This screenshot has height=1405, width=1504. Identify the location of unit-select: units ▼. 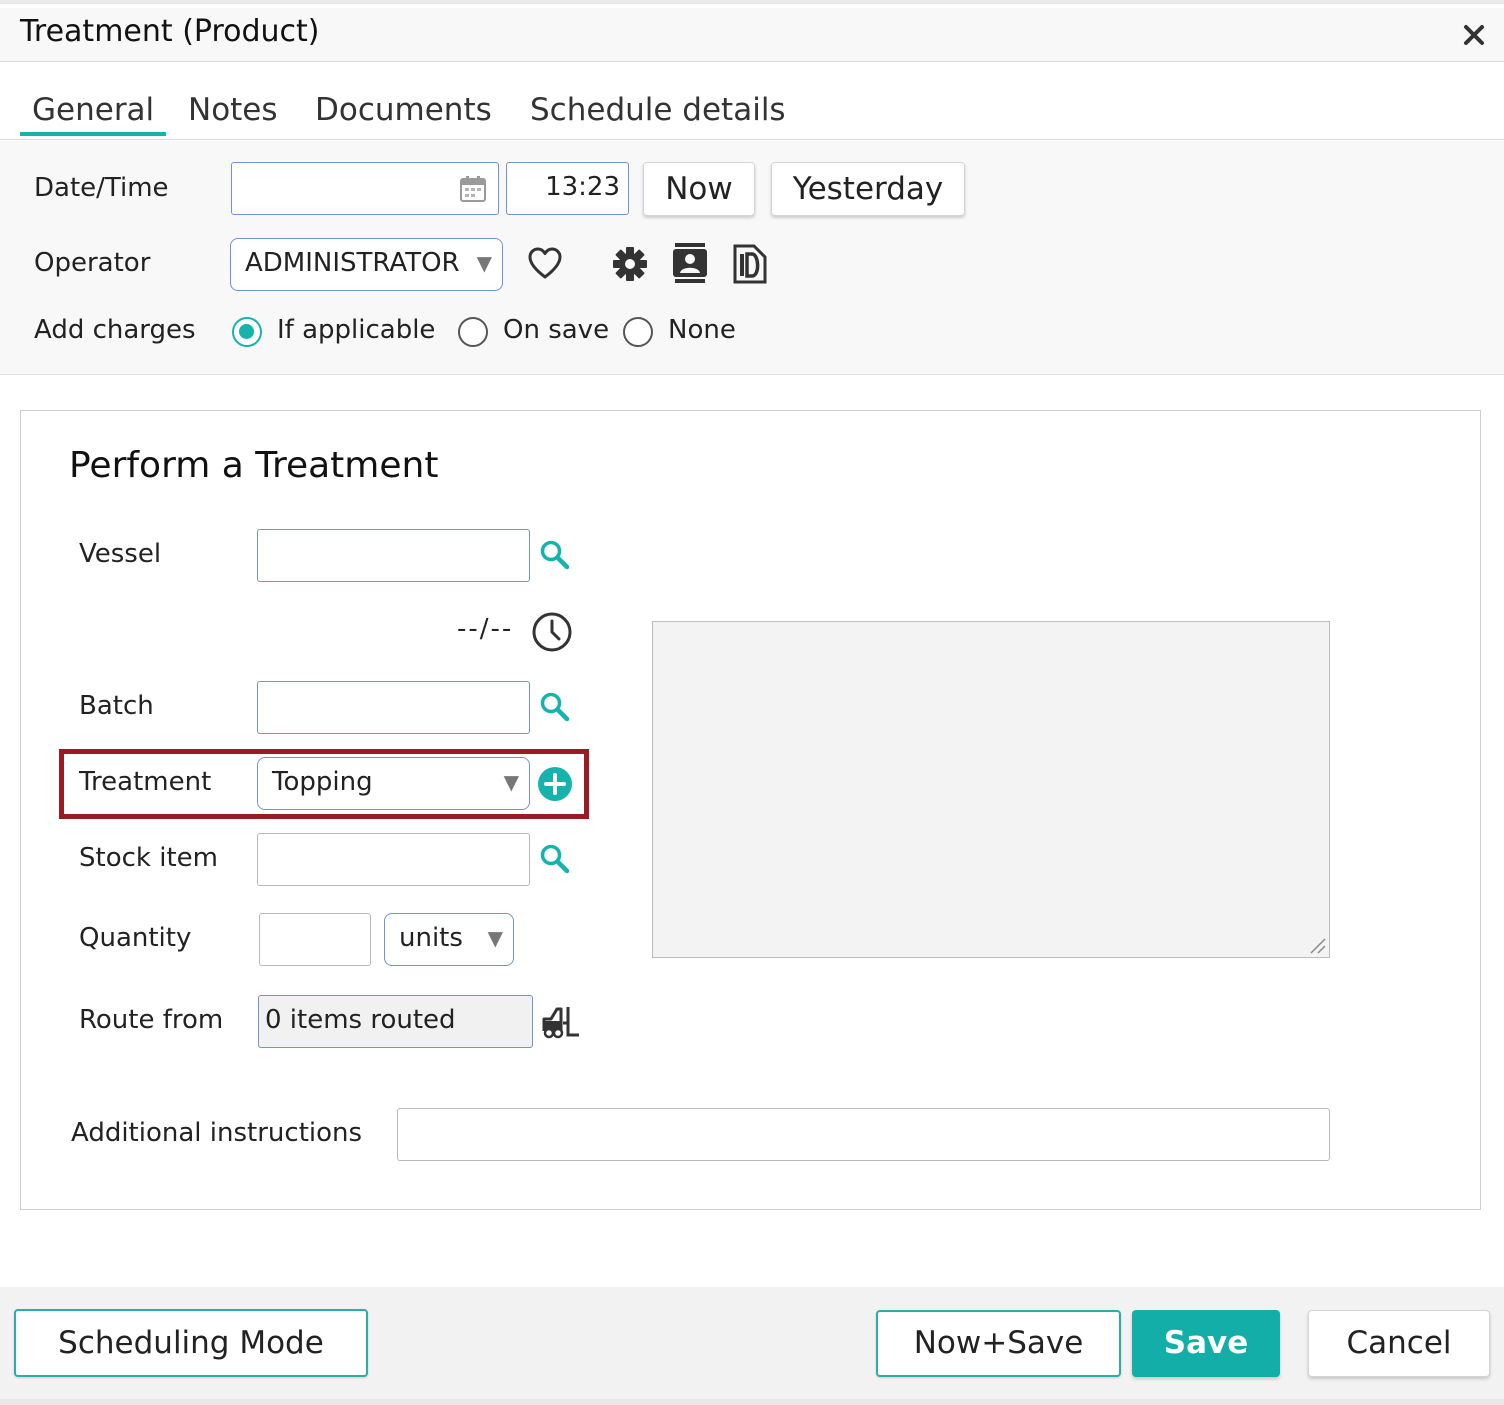
(449, 939).